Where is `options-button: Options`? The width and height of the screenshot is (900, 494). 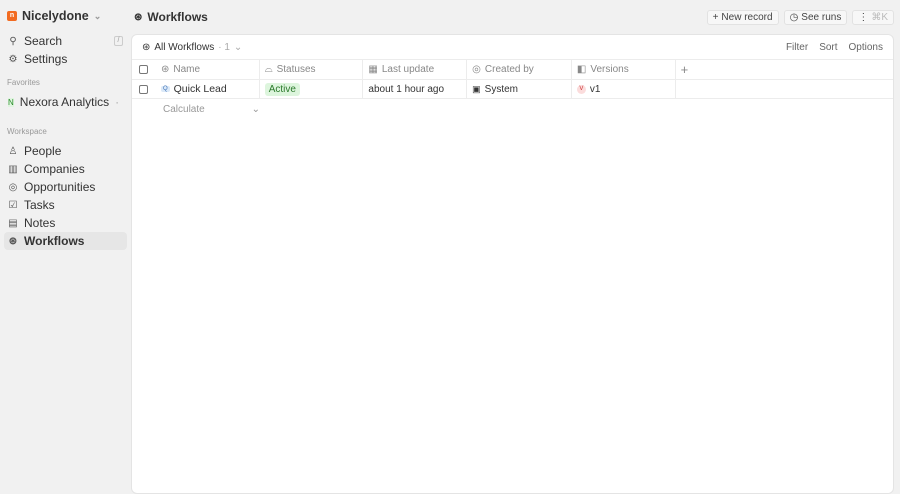
options-button: Options is located at coordinates (866, 47).